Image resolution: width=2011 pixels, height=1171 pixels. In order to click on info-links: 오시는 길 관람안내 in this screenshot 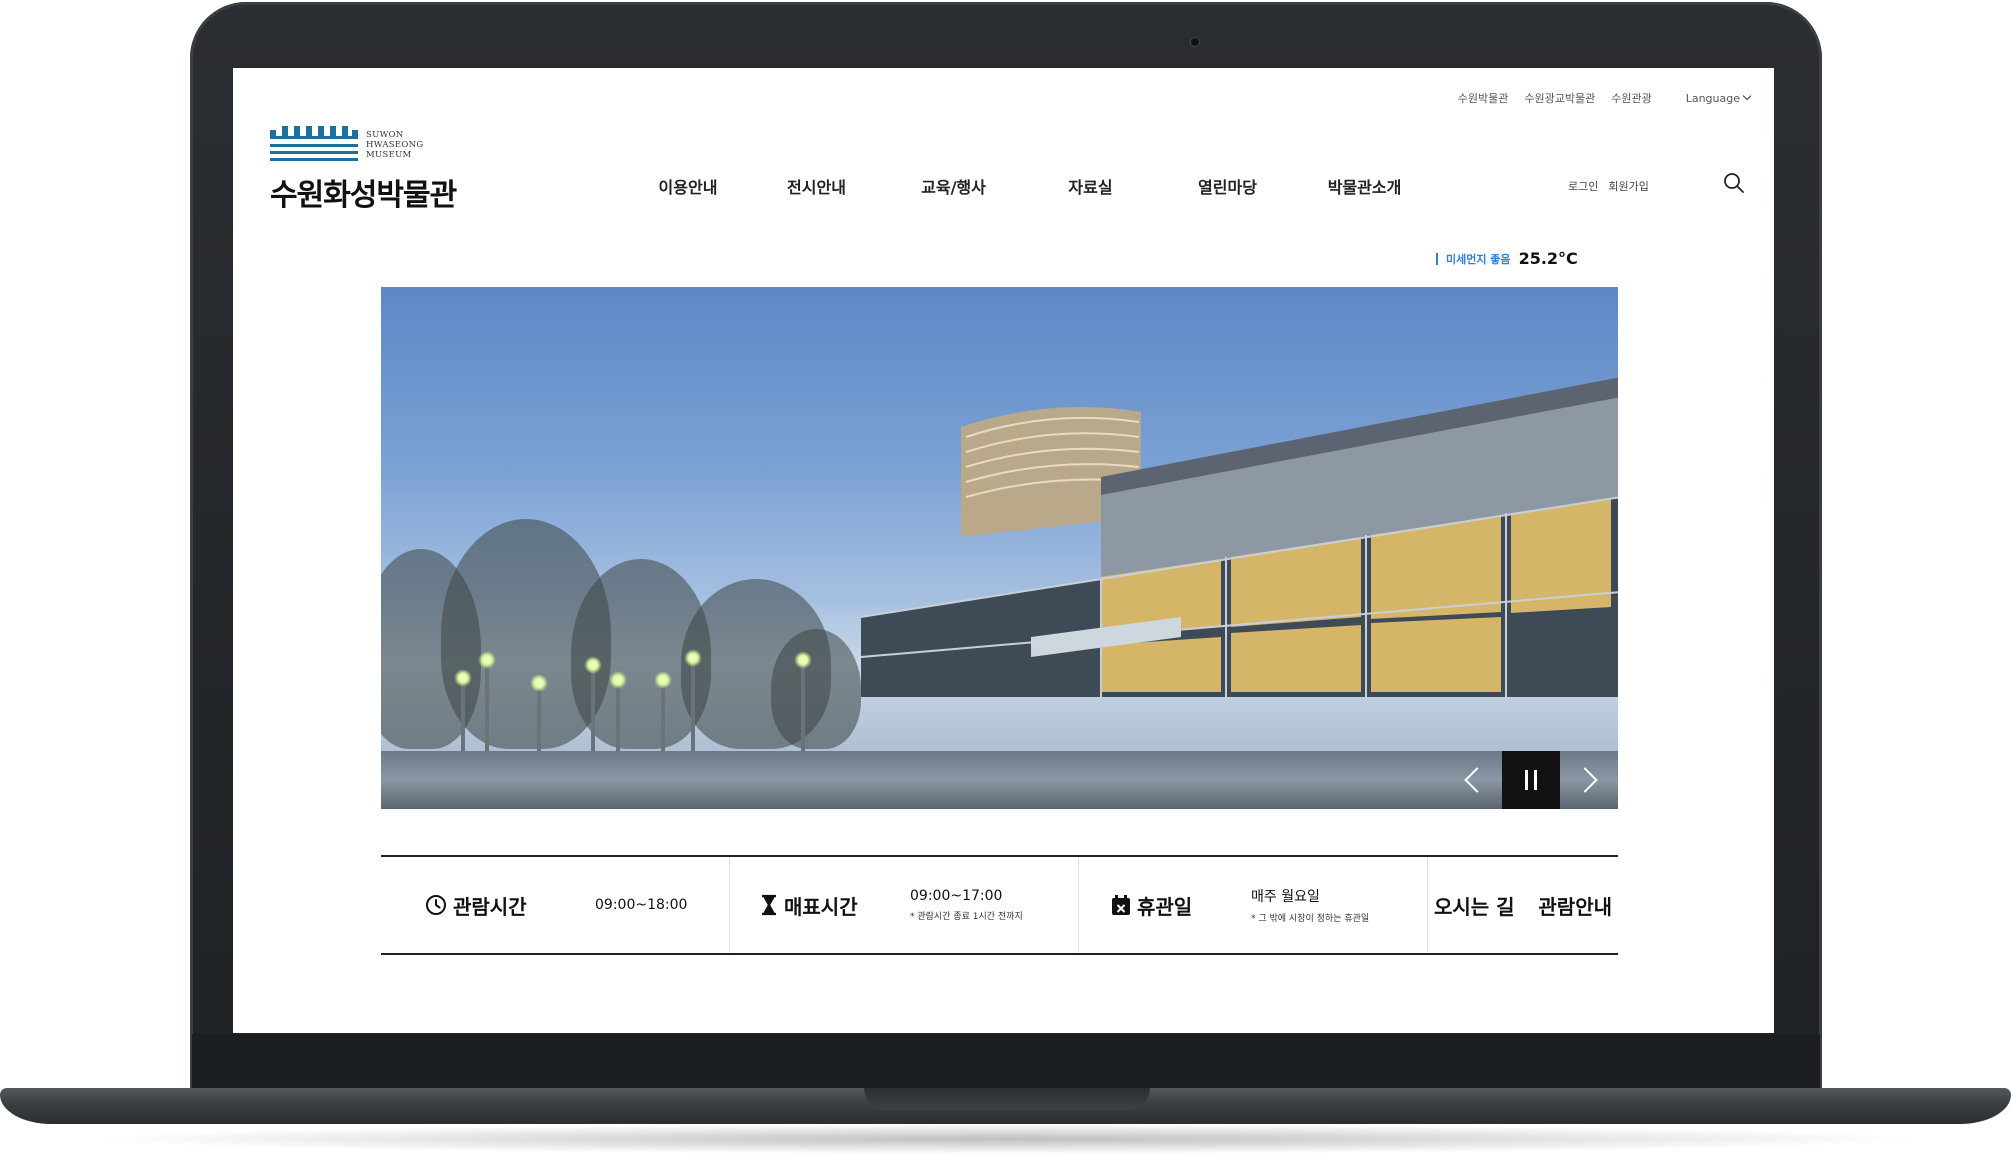, I will do `click(1523, 905)`.